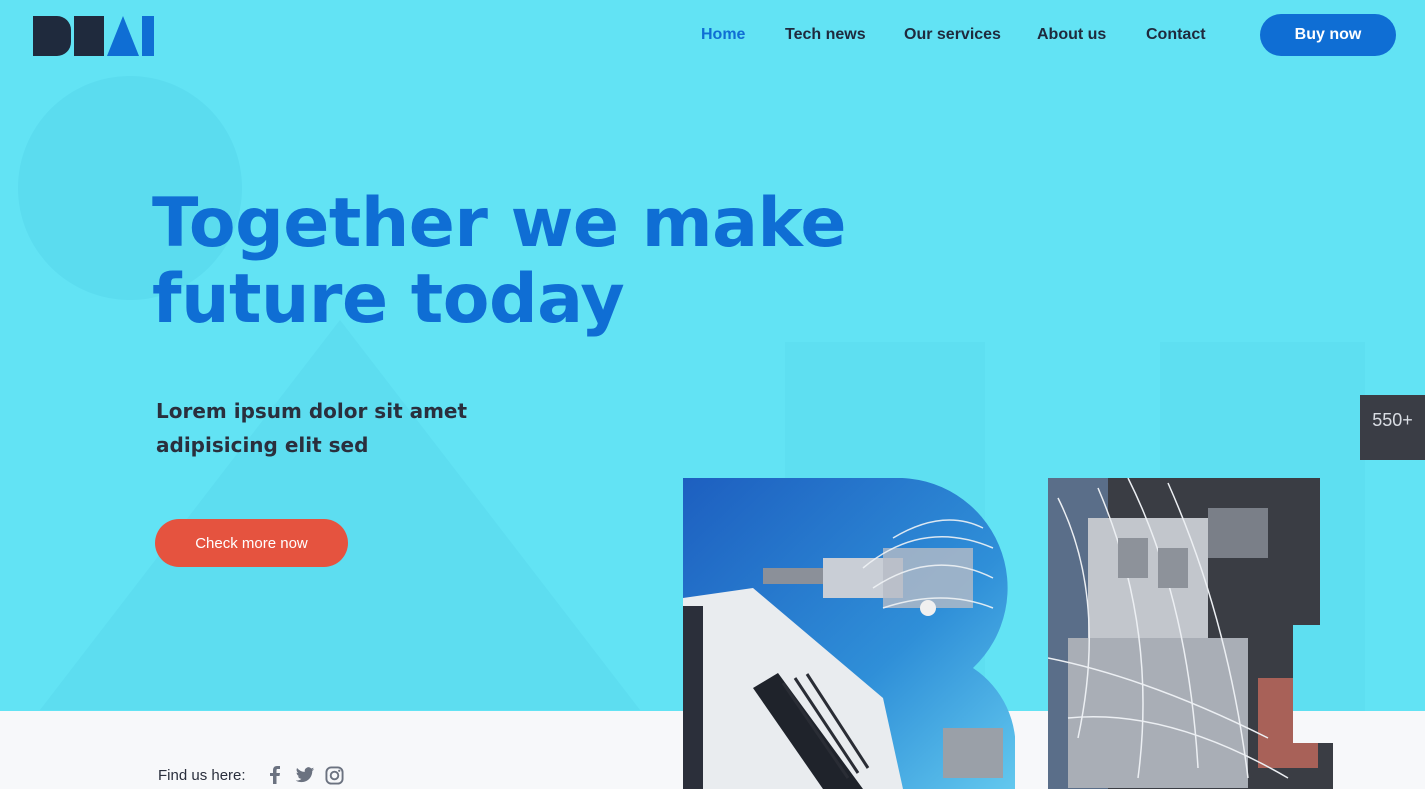 This screenshot has height=789, width=1425. Describe the element at coordinates (202, 775) in the screenshot. I see `find-us-label: Find us here:` at that location.